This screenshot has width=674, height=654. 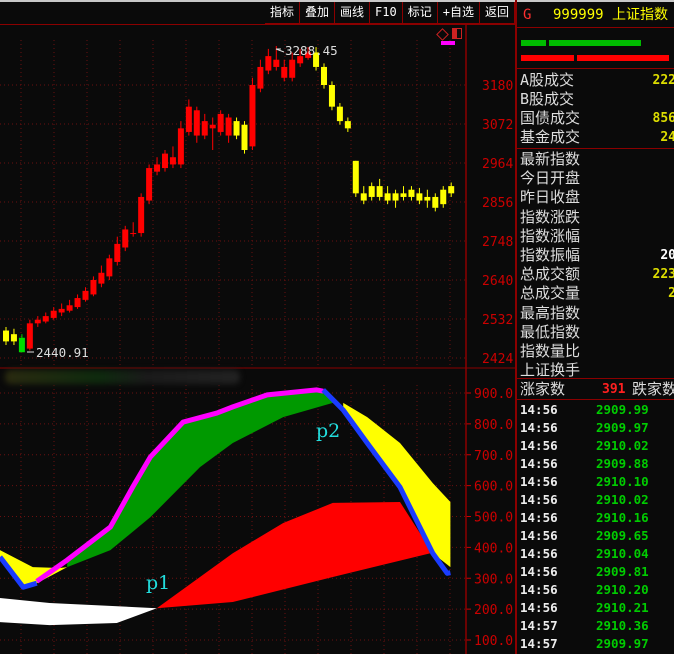 What do you see at coordinates (667, 137) in the screenshot?
I see `stat-value: 24` at bounding box center [667, 137].